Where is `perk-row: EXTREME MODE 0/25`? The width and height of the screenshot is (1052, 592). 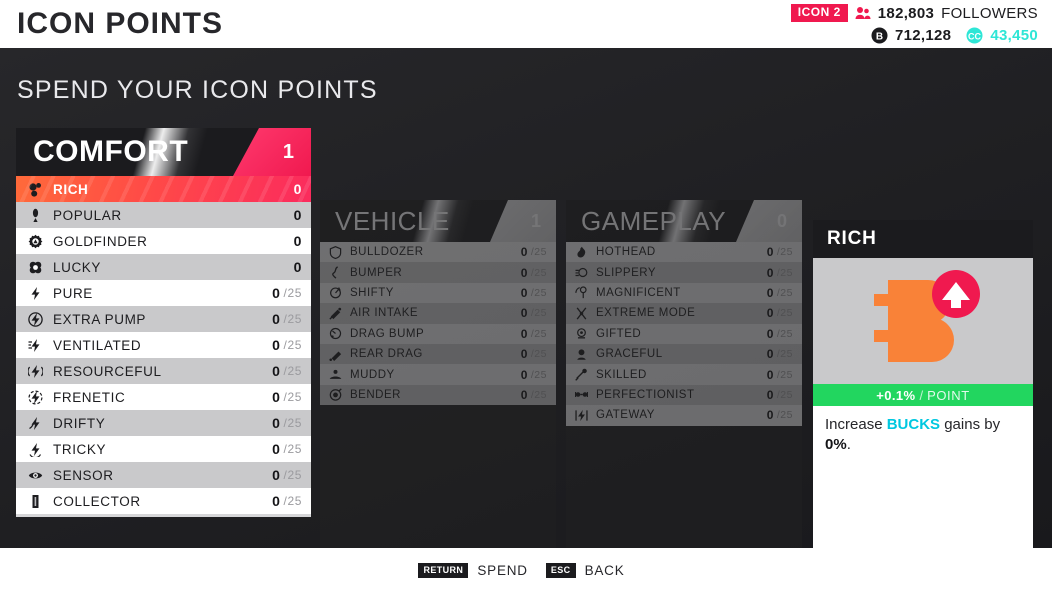
perk-row: EXTREME MODE 0/25 is located at coordinates (684, 313).